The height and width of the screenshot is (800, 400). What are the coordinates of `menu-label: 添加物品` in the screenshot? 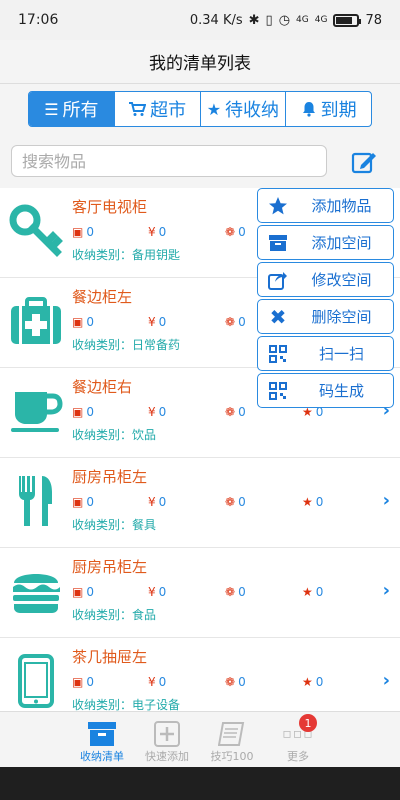 It's located at (341, 206).